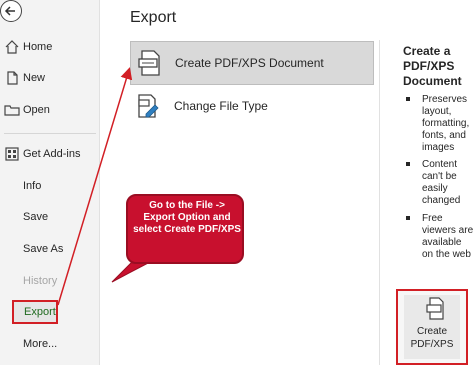 This screenshot has height=365, width=474. I want to click on nav-home-label: Home, so click(38, 47).